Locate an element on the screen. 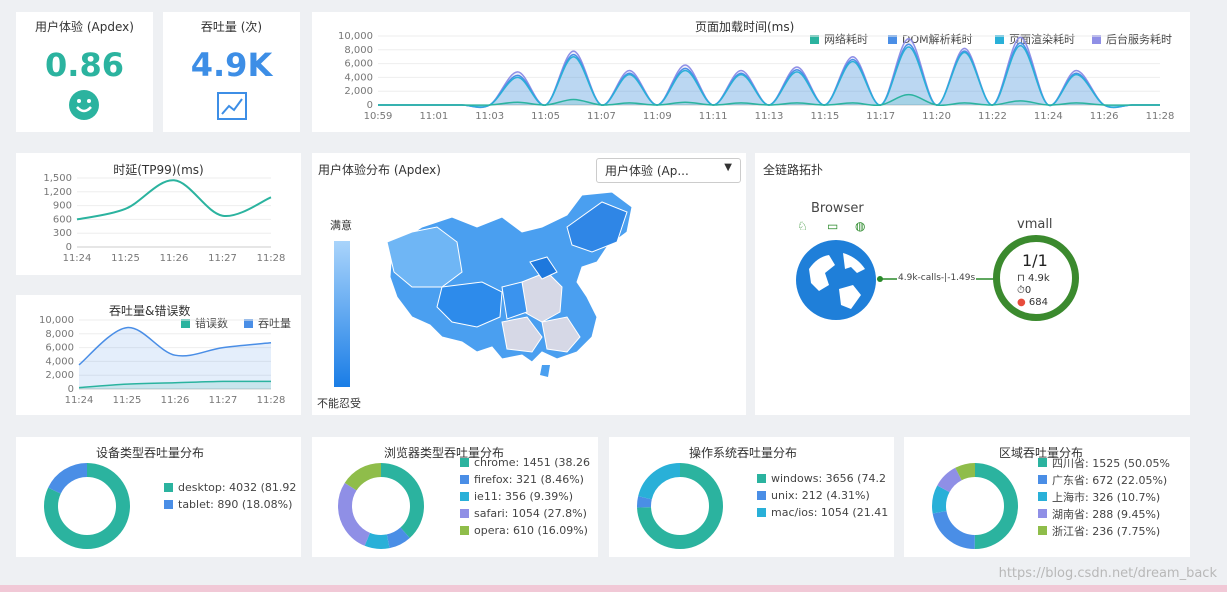  legend-item: chrome: 1451 (38.26 is located at coordinates (525, 462).